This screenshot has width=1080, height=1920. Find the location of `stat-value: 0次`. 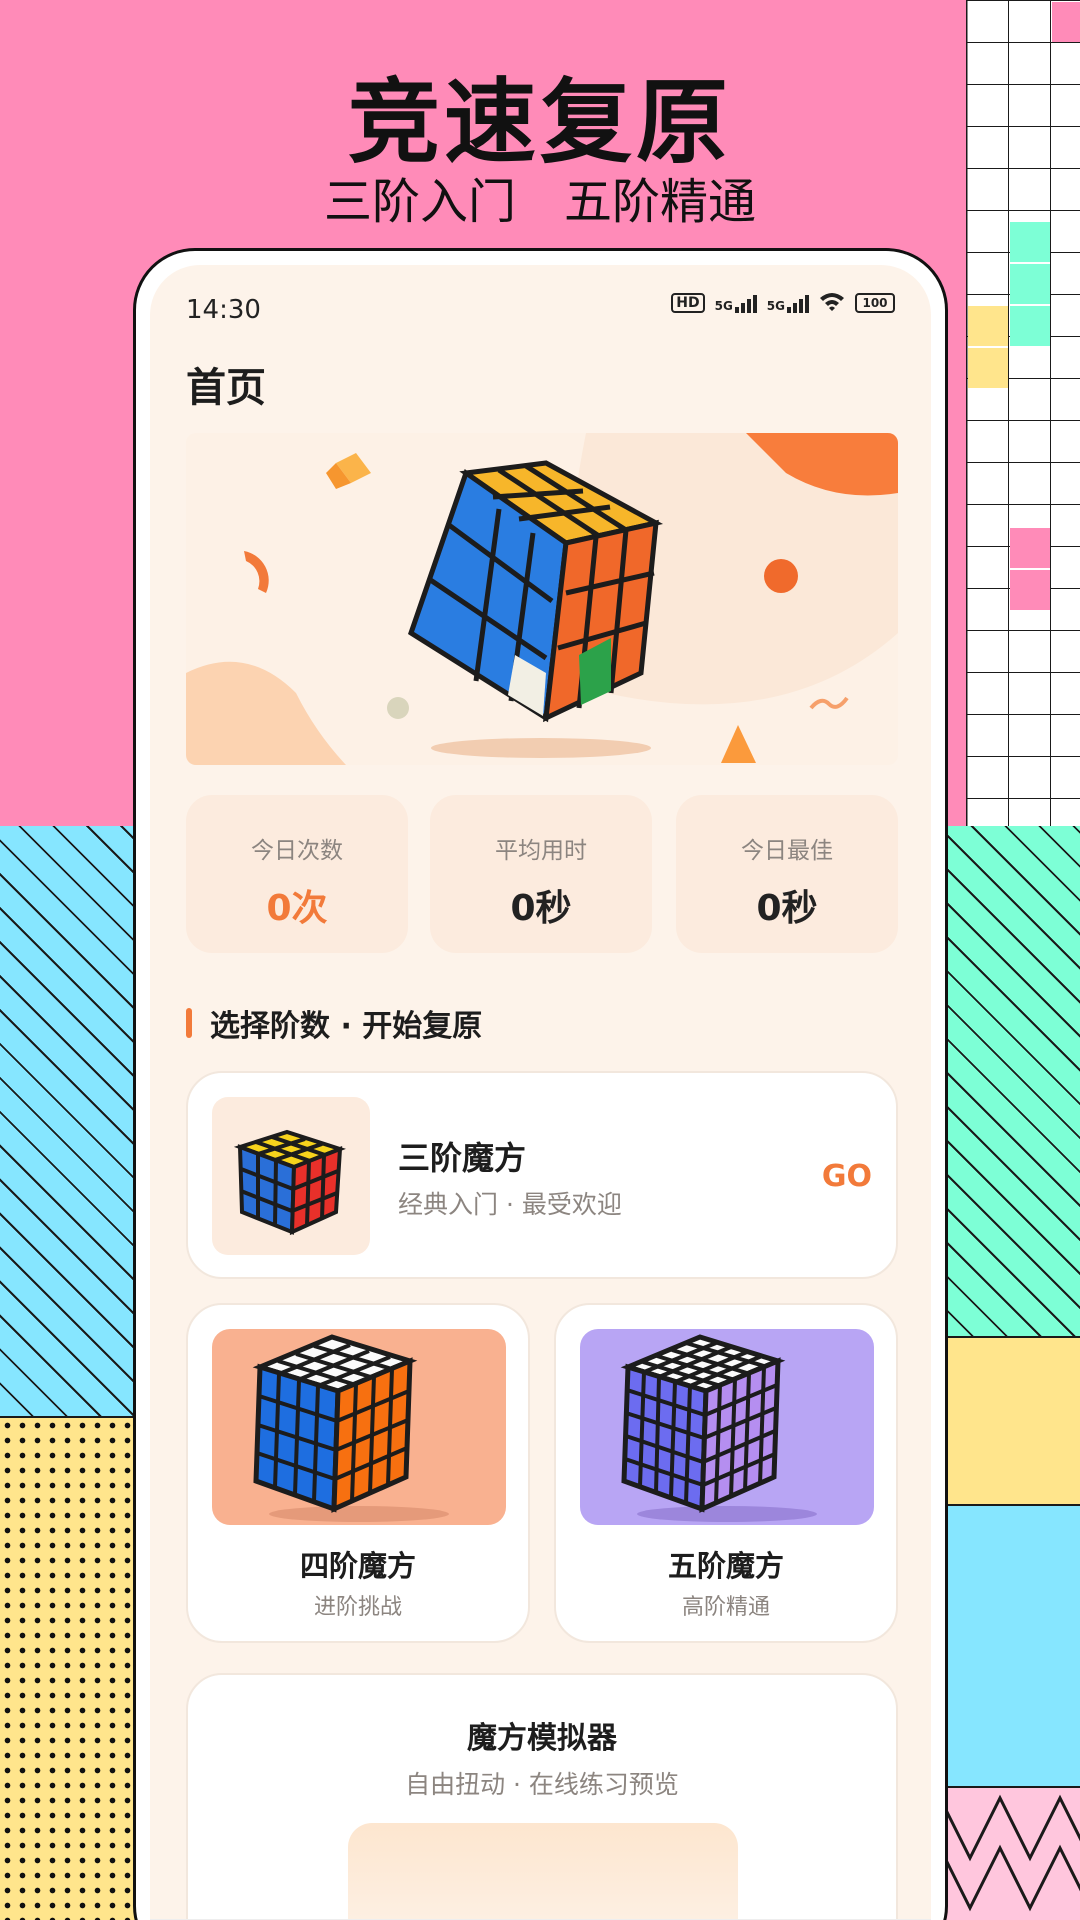

stat-value: 0次 is located at coordinates (297, 908).